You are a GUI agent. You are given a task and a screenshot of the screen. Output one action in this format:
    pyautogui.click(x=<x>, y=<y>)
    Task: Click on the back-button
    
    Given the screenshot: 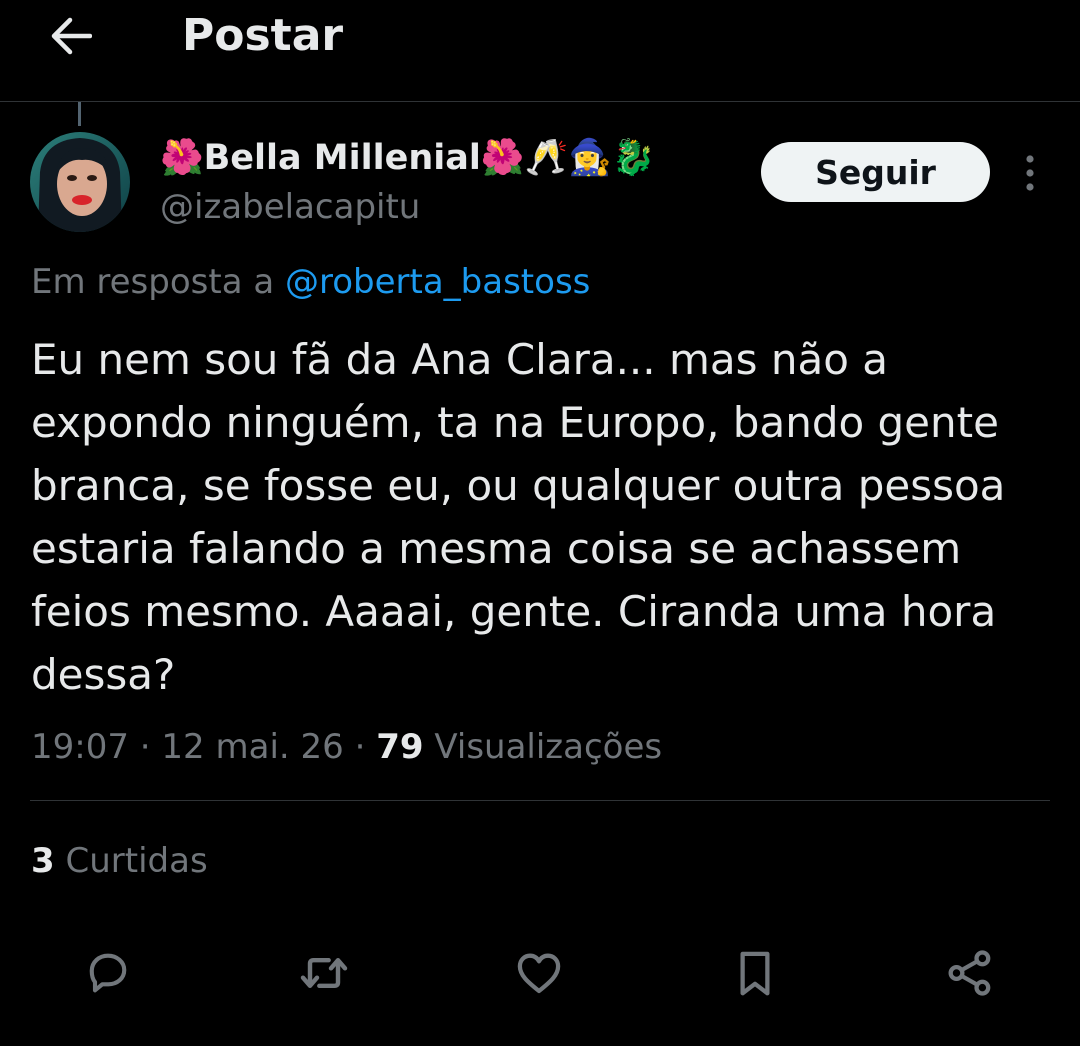 What is the action you would take?
    pyautogui.click(x=70, y=36)
    